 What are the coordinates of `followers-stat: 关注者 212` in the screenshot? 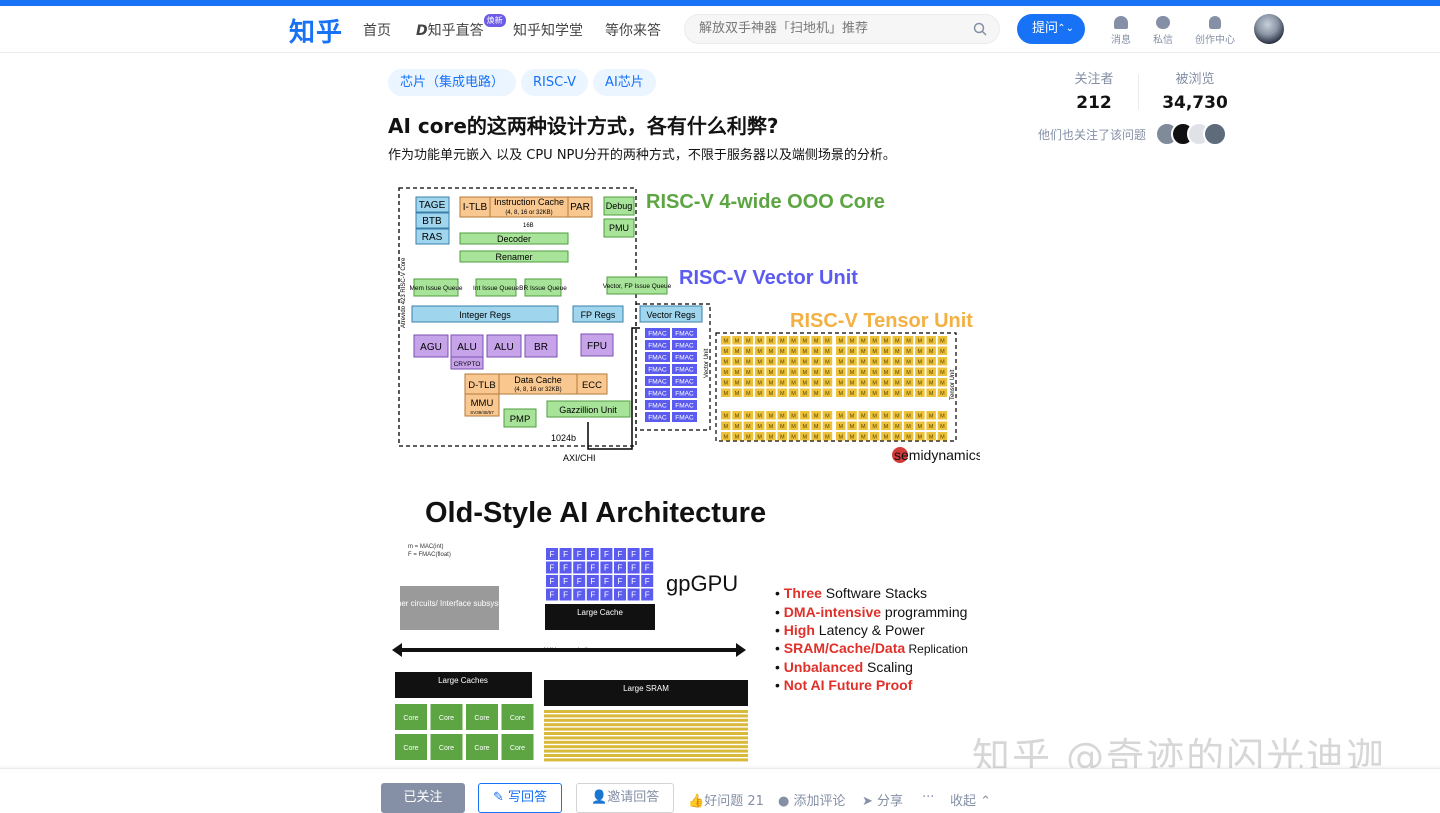 It's located at (1094, 90).